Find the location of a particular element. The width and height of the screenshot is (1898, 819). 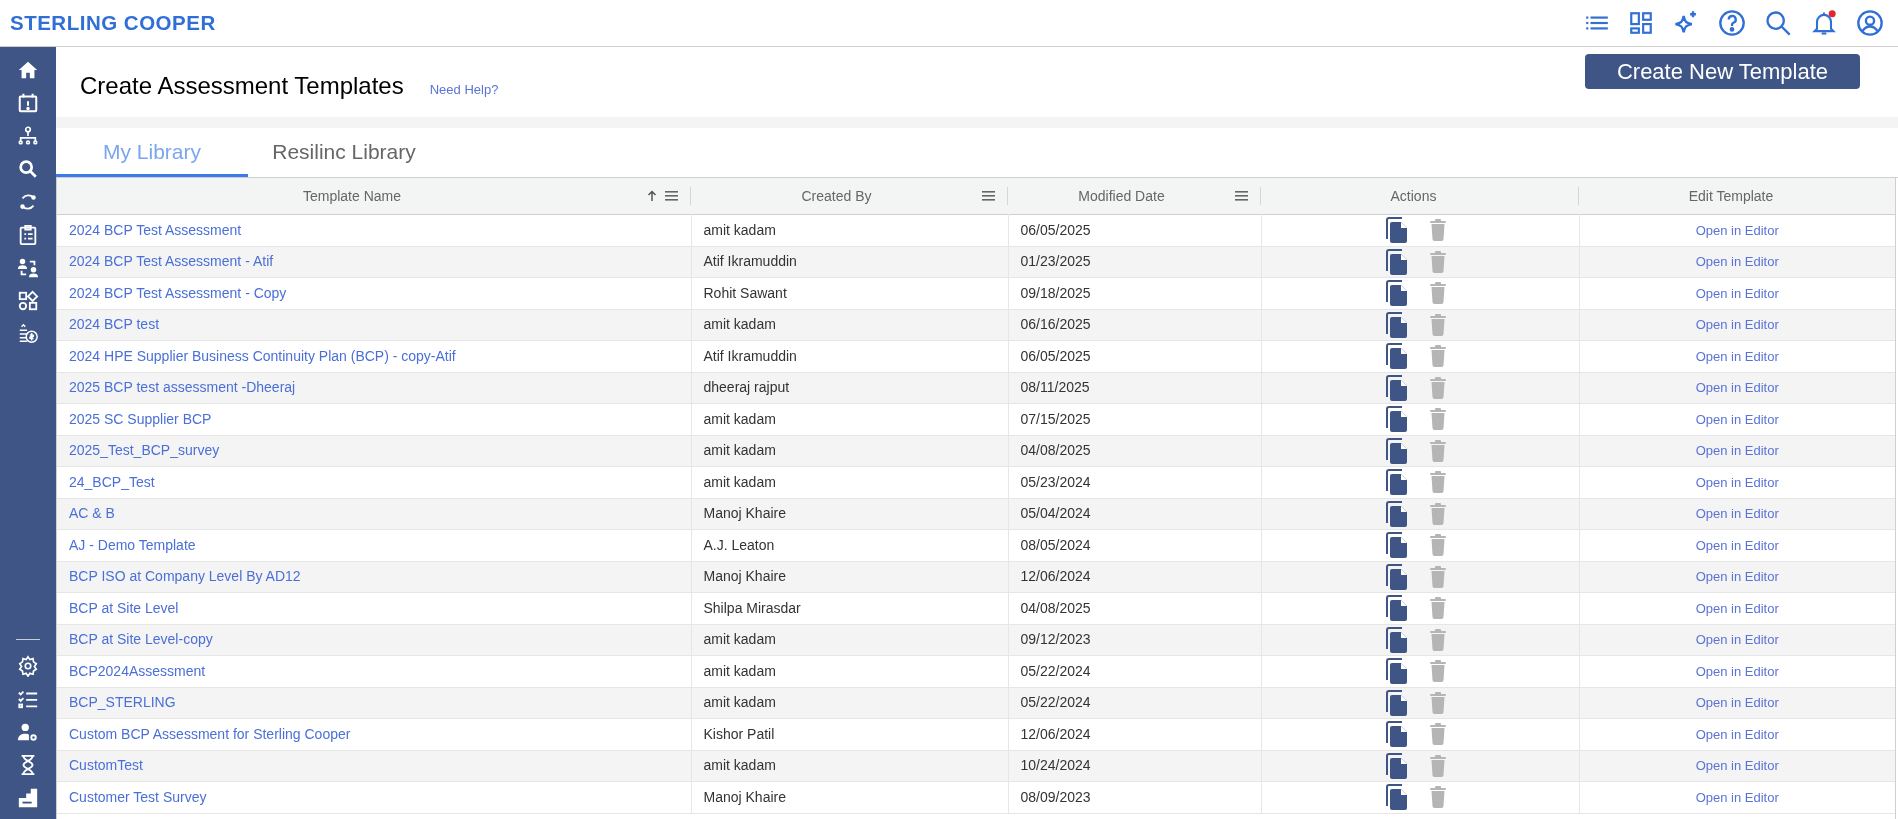

column-header: Actions is located at coordinates (1413, 196).